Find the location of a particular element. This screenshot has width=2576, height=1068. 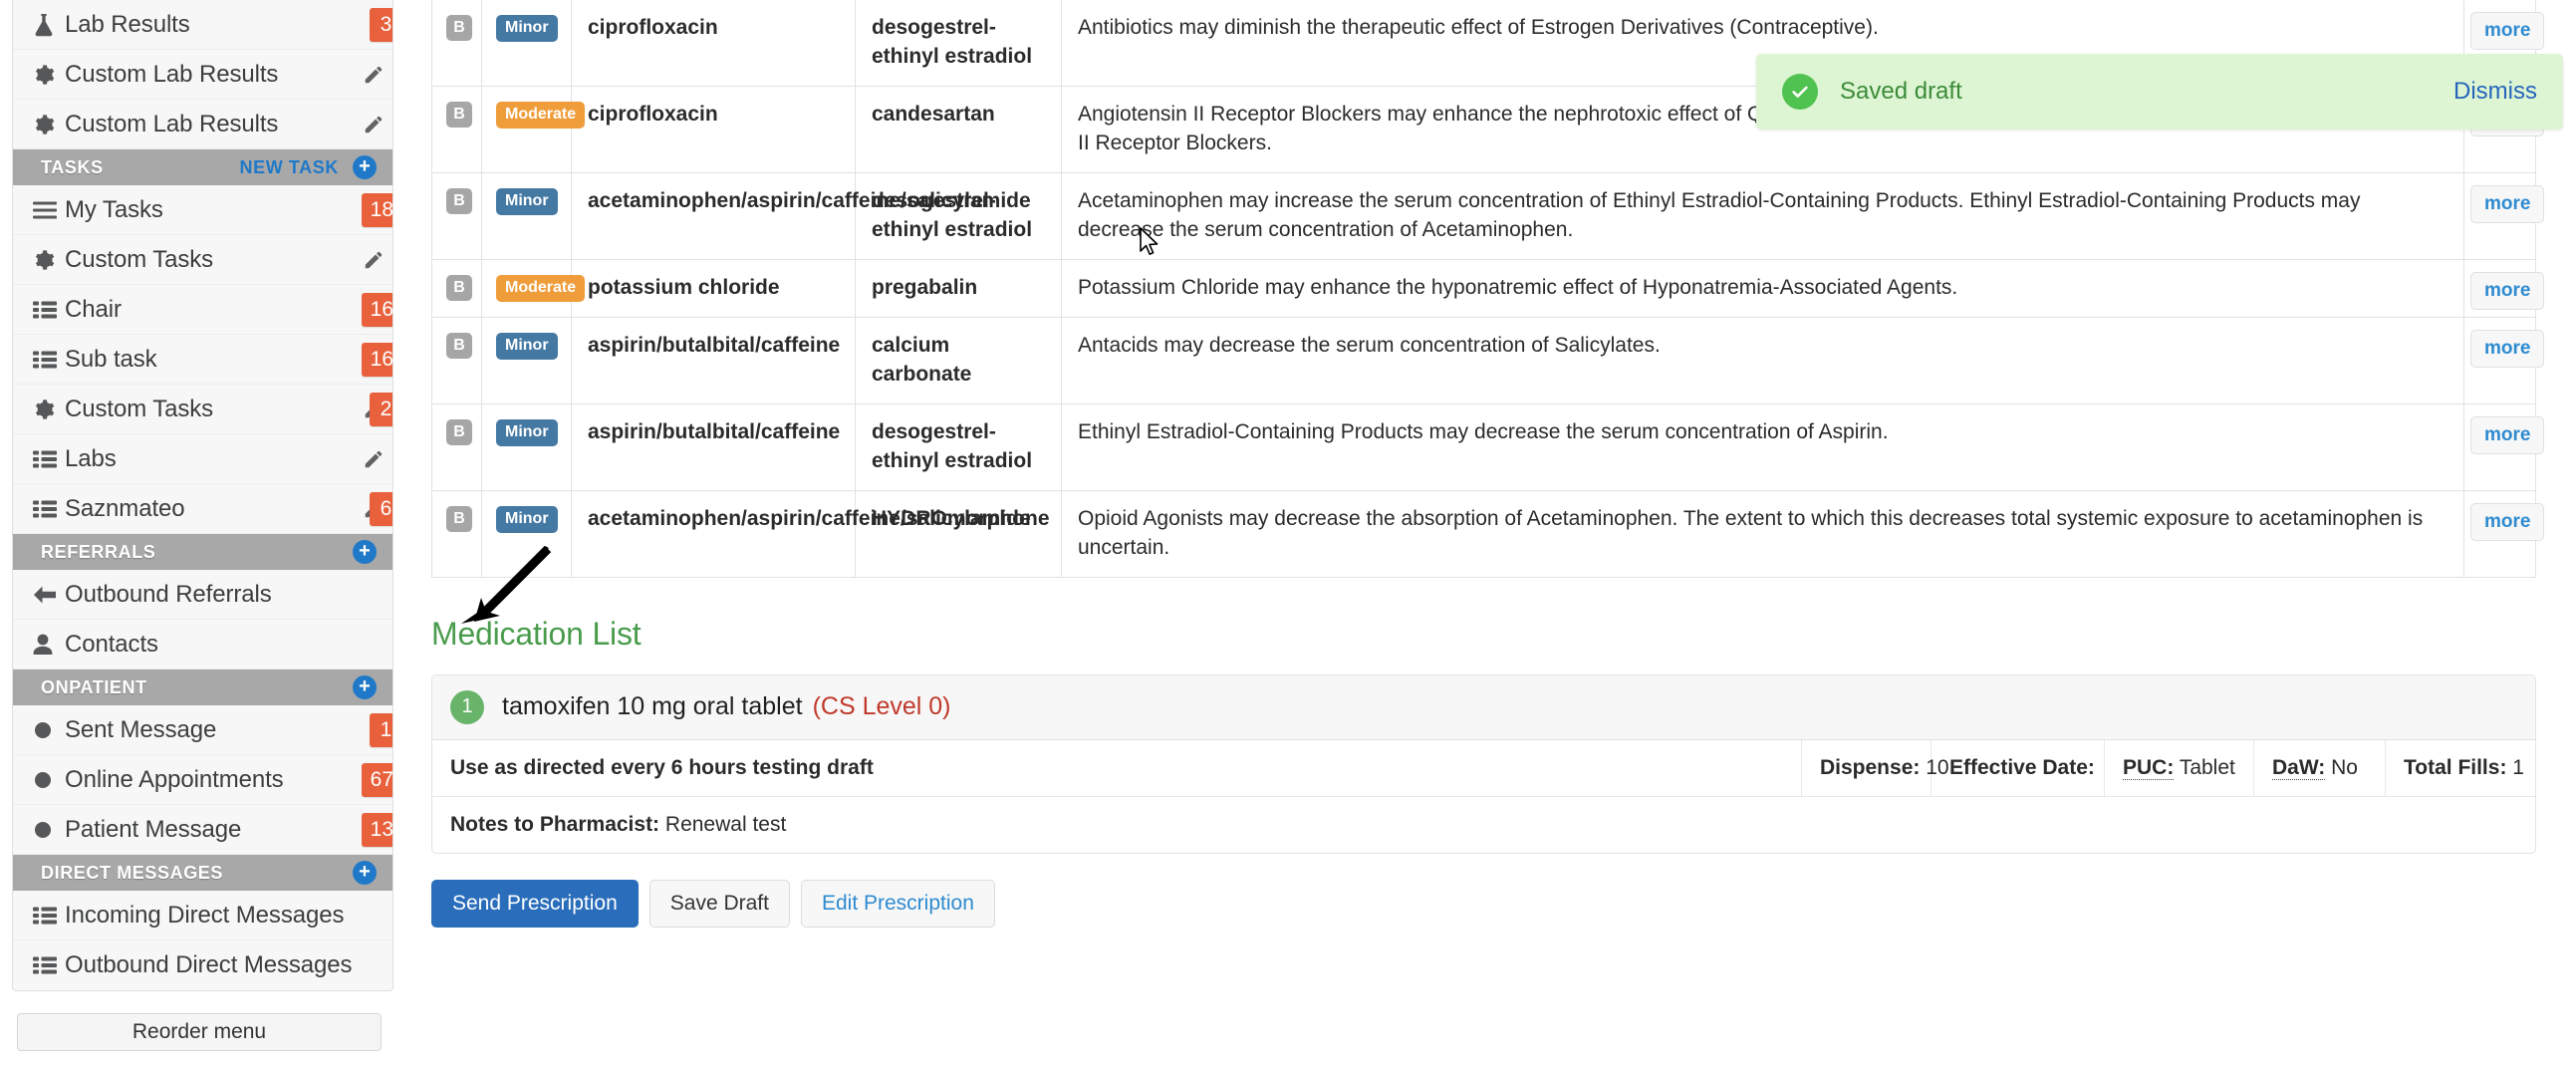

list-lines-icon is located at coordinates (49, 210).